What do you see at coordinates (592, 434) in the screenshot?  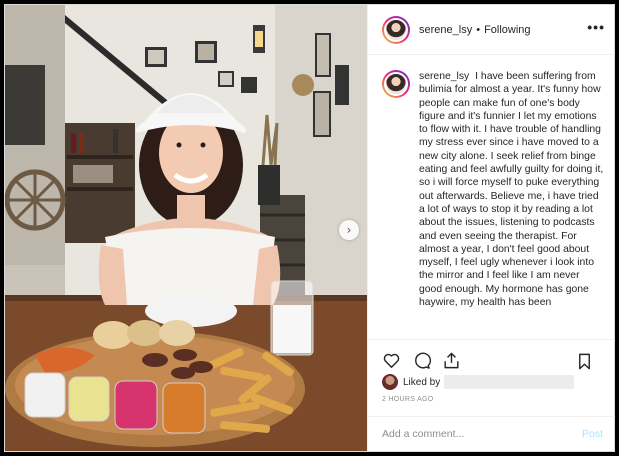 I see `post-comment-button: Post` at bounding box center [592, 434].